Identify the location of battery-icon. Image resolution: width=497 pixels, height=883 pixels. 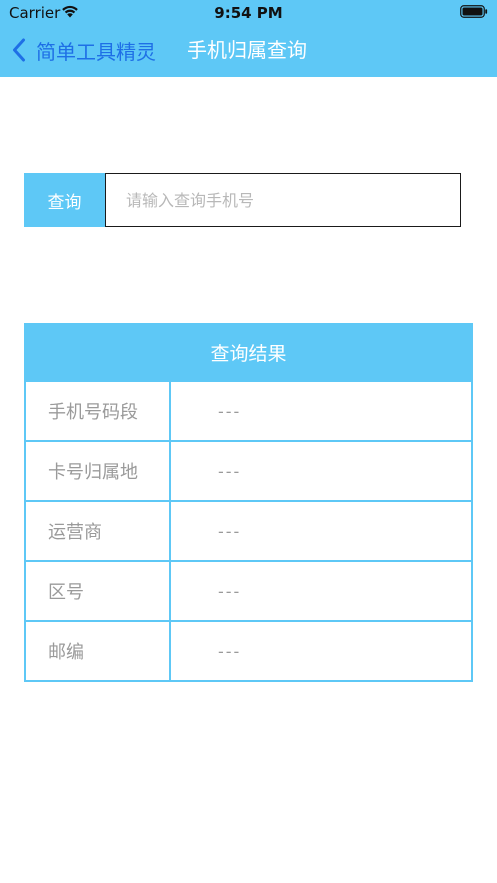
(474, 11).